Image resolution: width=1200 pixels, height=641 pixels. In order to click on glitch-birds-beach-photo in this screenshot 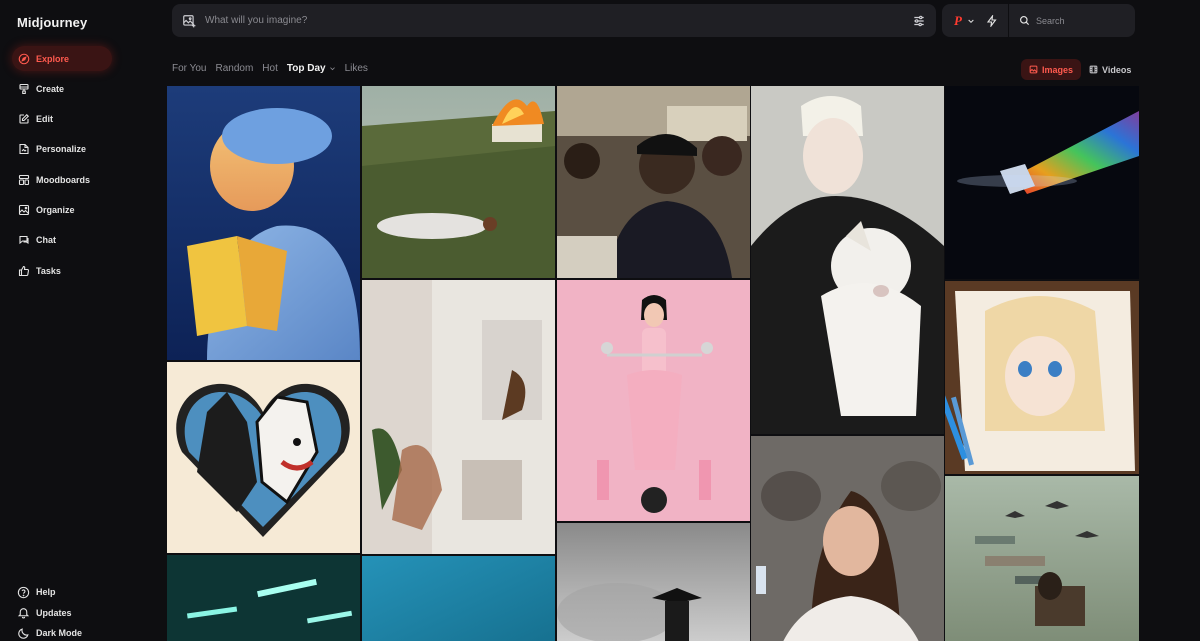, I will do `click(1042, 558)`.